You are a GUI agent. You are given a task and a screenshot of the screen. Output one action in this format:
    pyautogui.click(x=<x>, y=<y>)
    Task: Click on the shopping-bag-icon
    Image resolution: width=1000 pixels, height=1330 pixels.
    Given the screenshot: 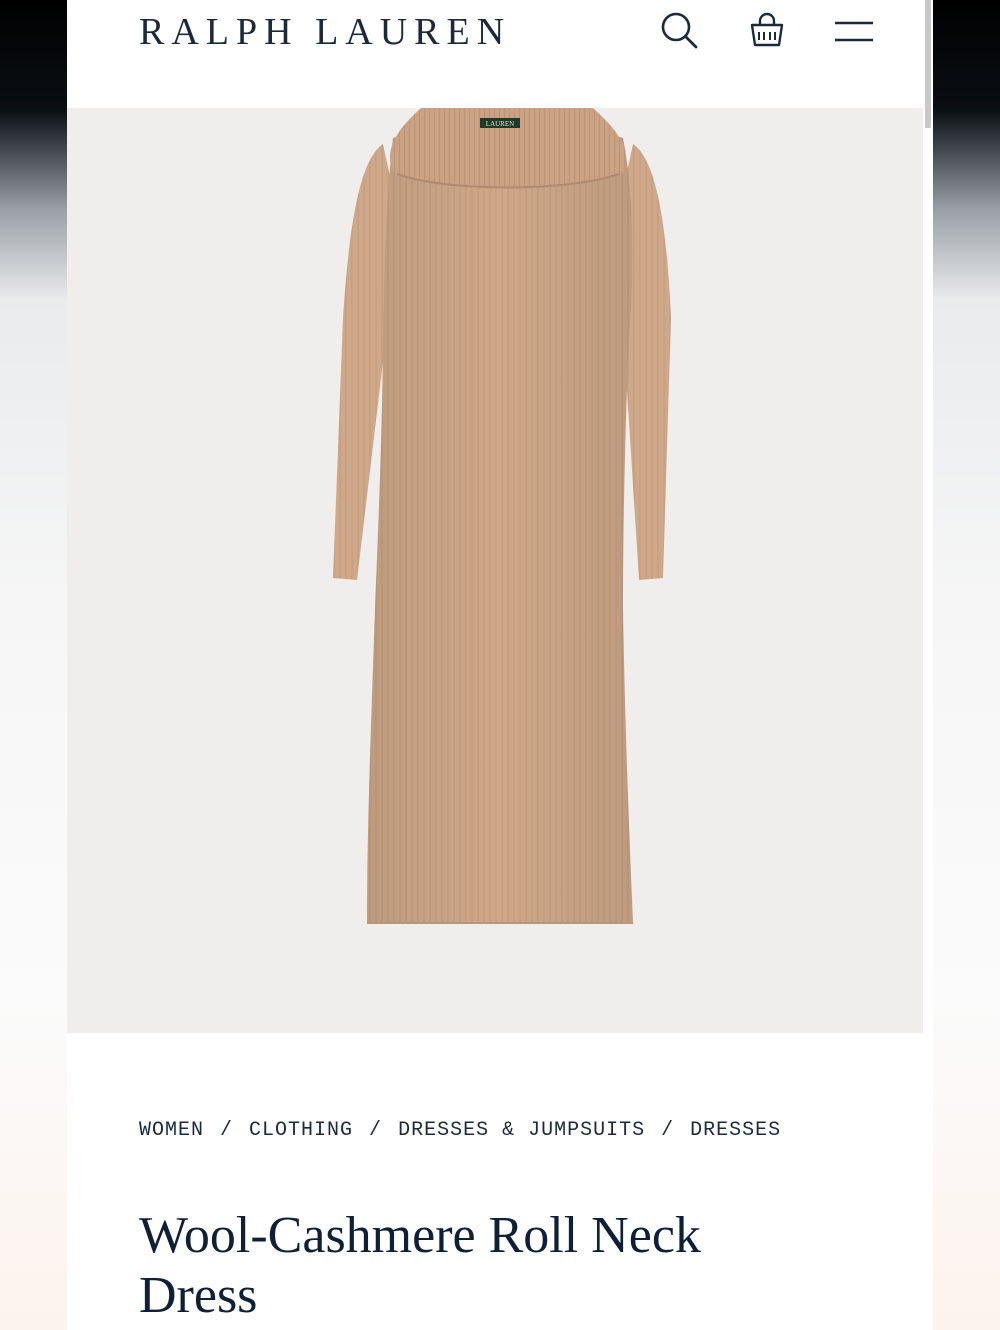 What is the action you would take?
    pyautogui.click(x=767, y=29)
    